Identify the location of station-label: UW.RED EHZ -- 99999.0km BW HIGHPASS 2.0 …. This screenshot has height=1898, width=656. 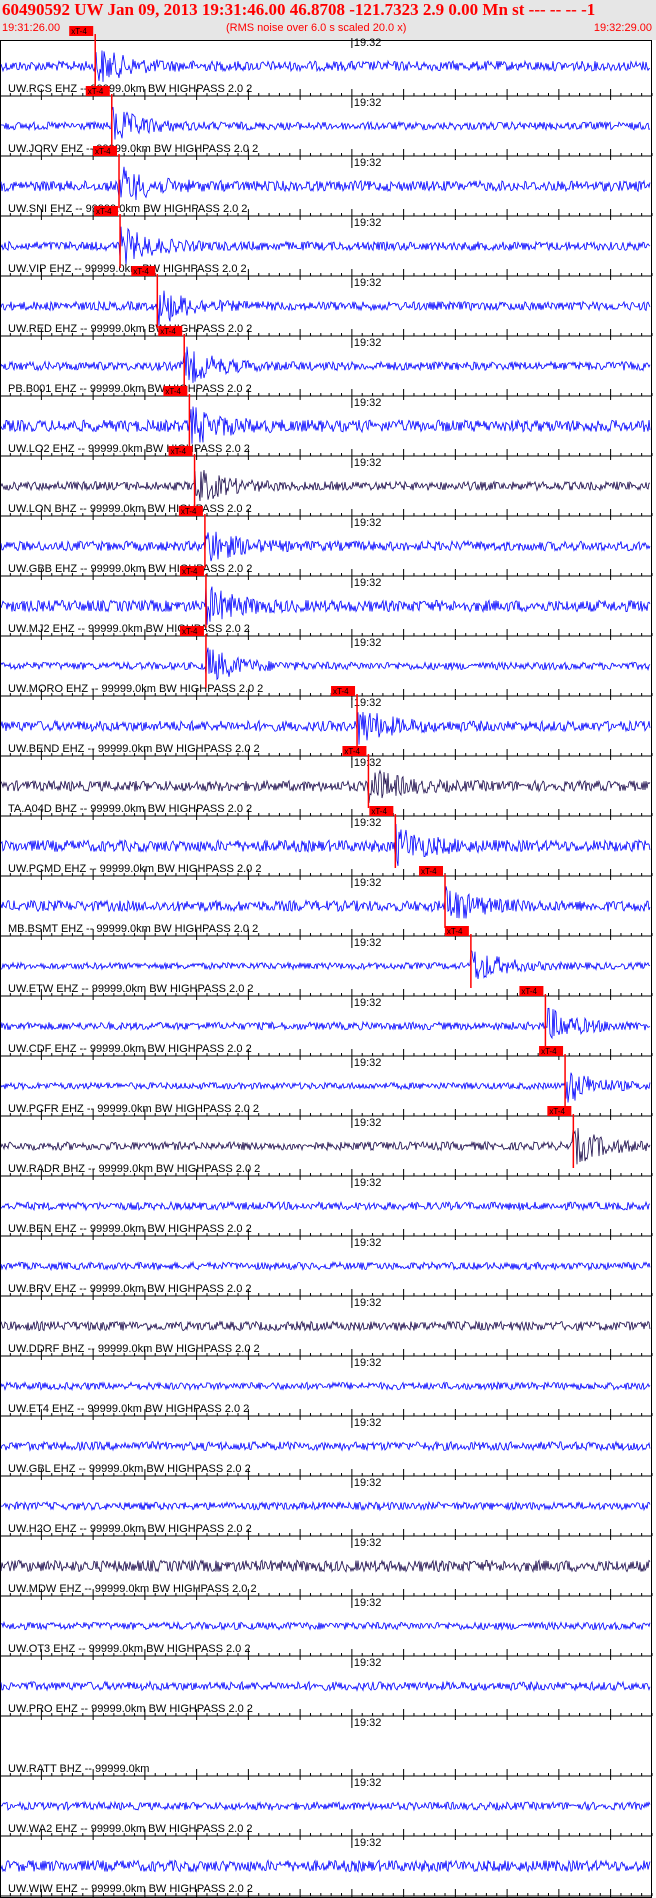
(130, 329).